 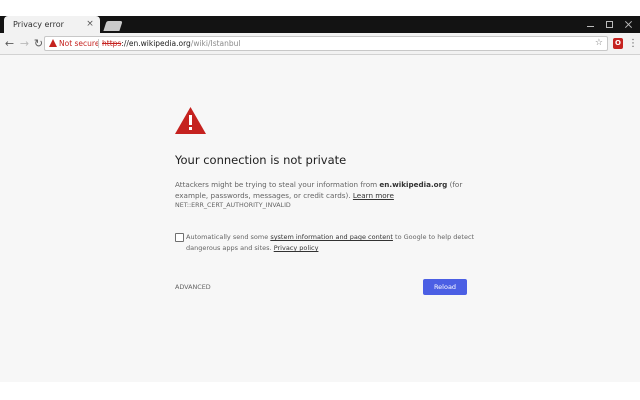 I want to click on forward-icon: →, so click(x=24, y=43).